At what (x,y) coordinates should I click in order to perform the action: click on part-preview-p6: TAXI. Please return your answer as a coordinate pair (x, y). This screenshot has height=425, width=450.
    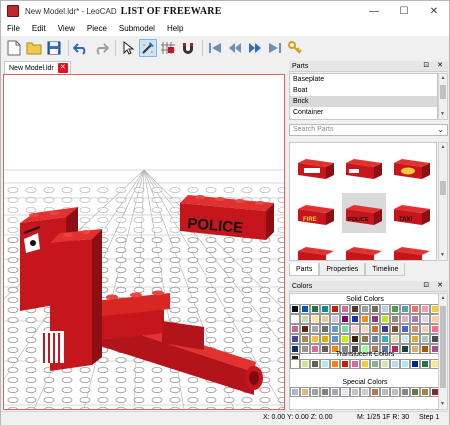
    Looking at the image, I should click on (412, 213).